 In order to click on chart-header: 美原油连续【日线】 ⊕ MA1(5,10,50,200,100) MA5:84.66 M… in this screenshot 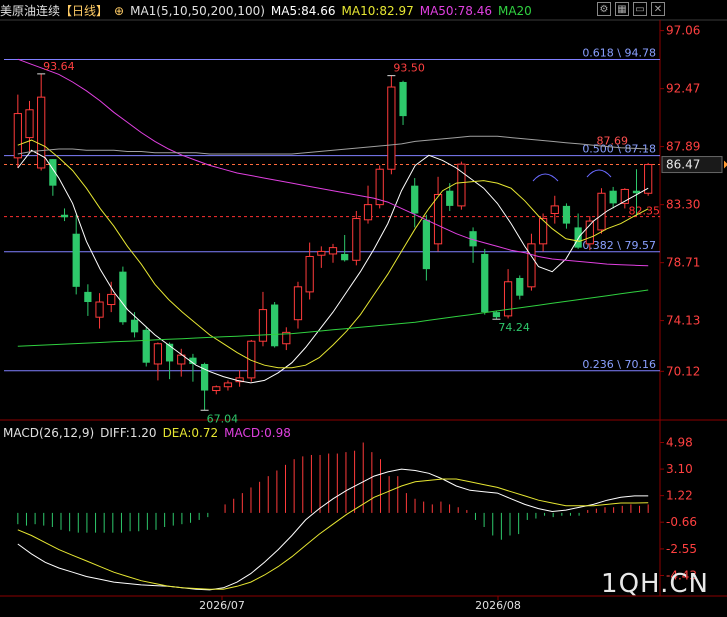, I will do `click(269, 11)`.